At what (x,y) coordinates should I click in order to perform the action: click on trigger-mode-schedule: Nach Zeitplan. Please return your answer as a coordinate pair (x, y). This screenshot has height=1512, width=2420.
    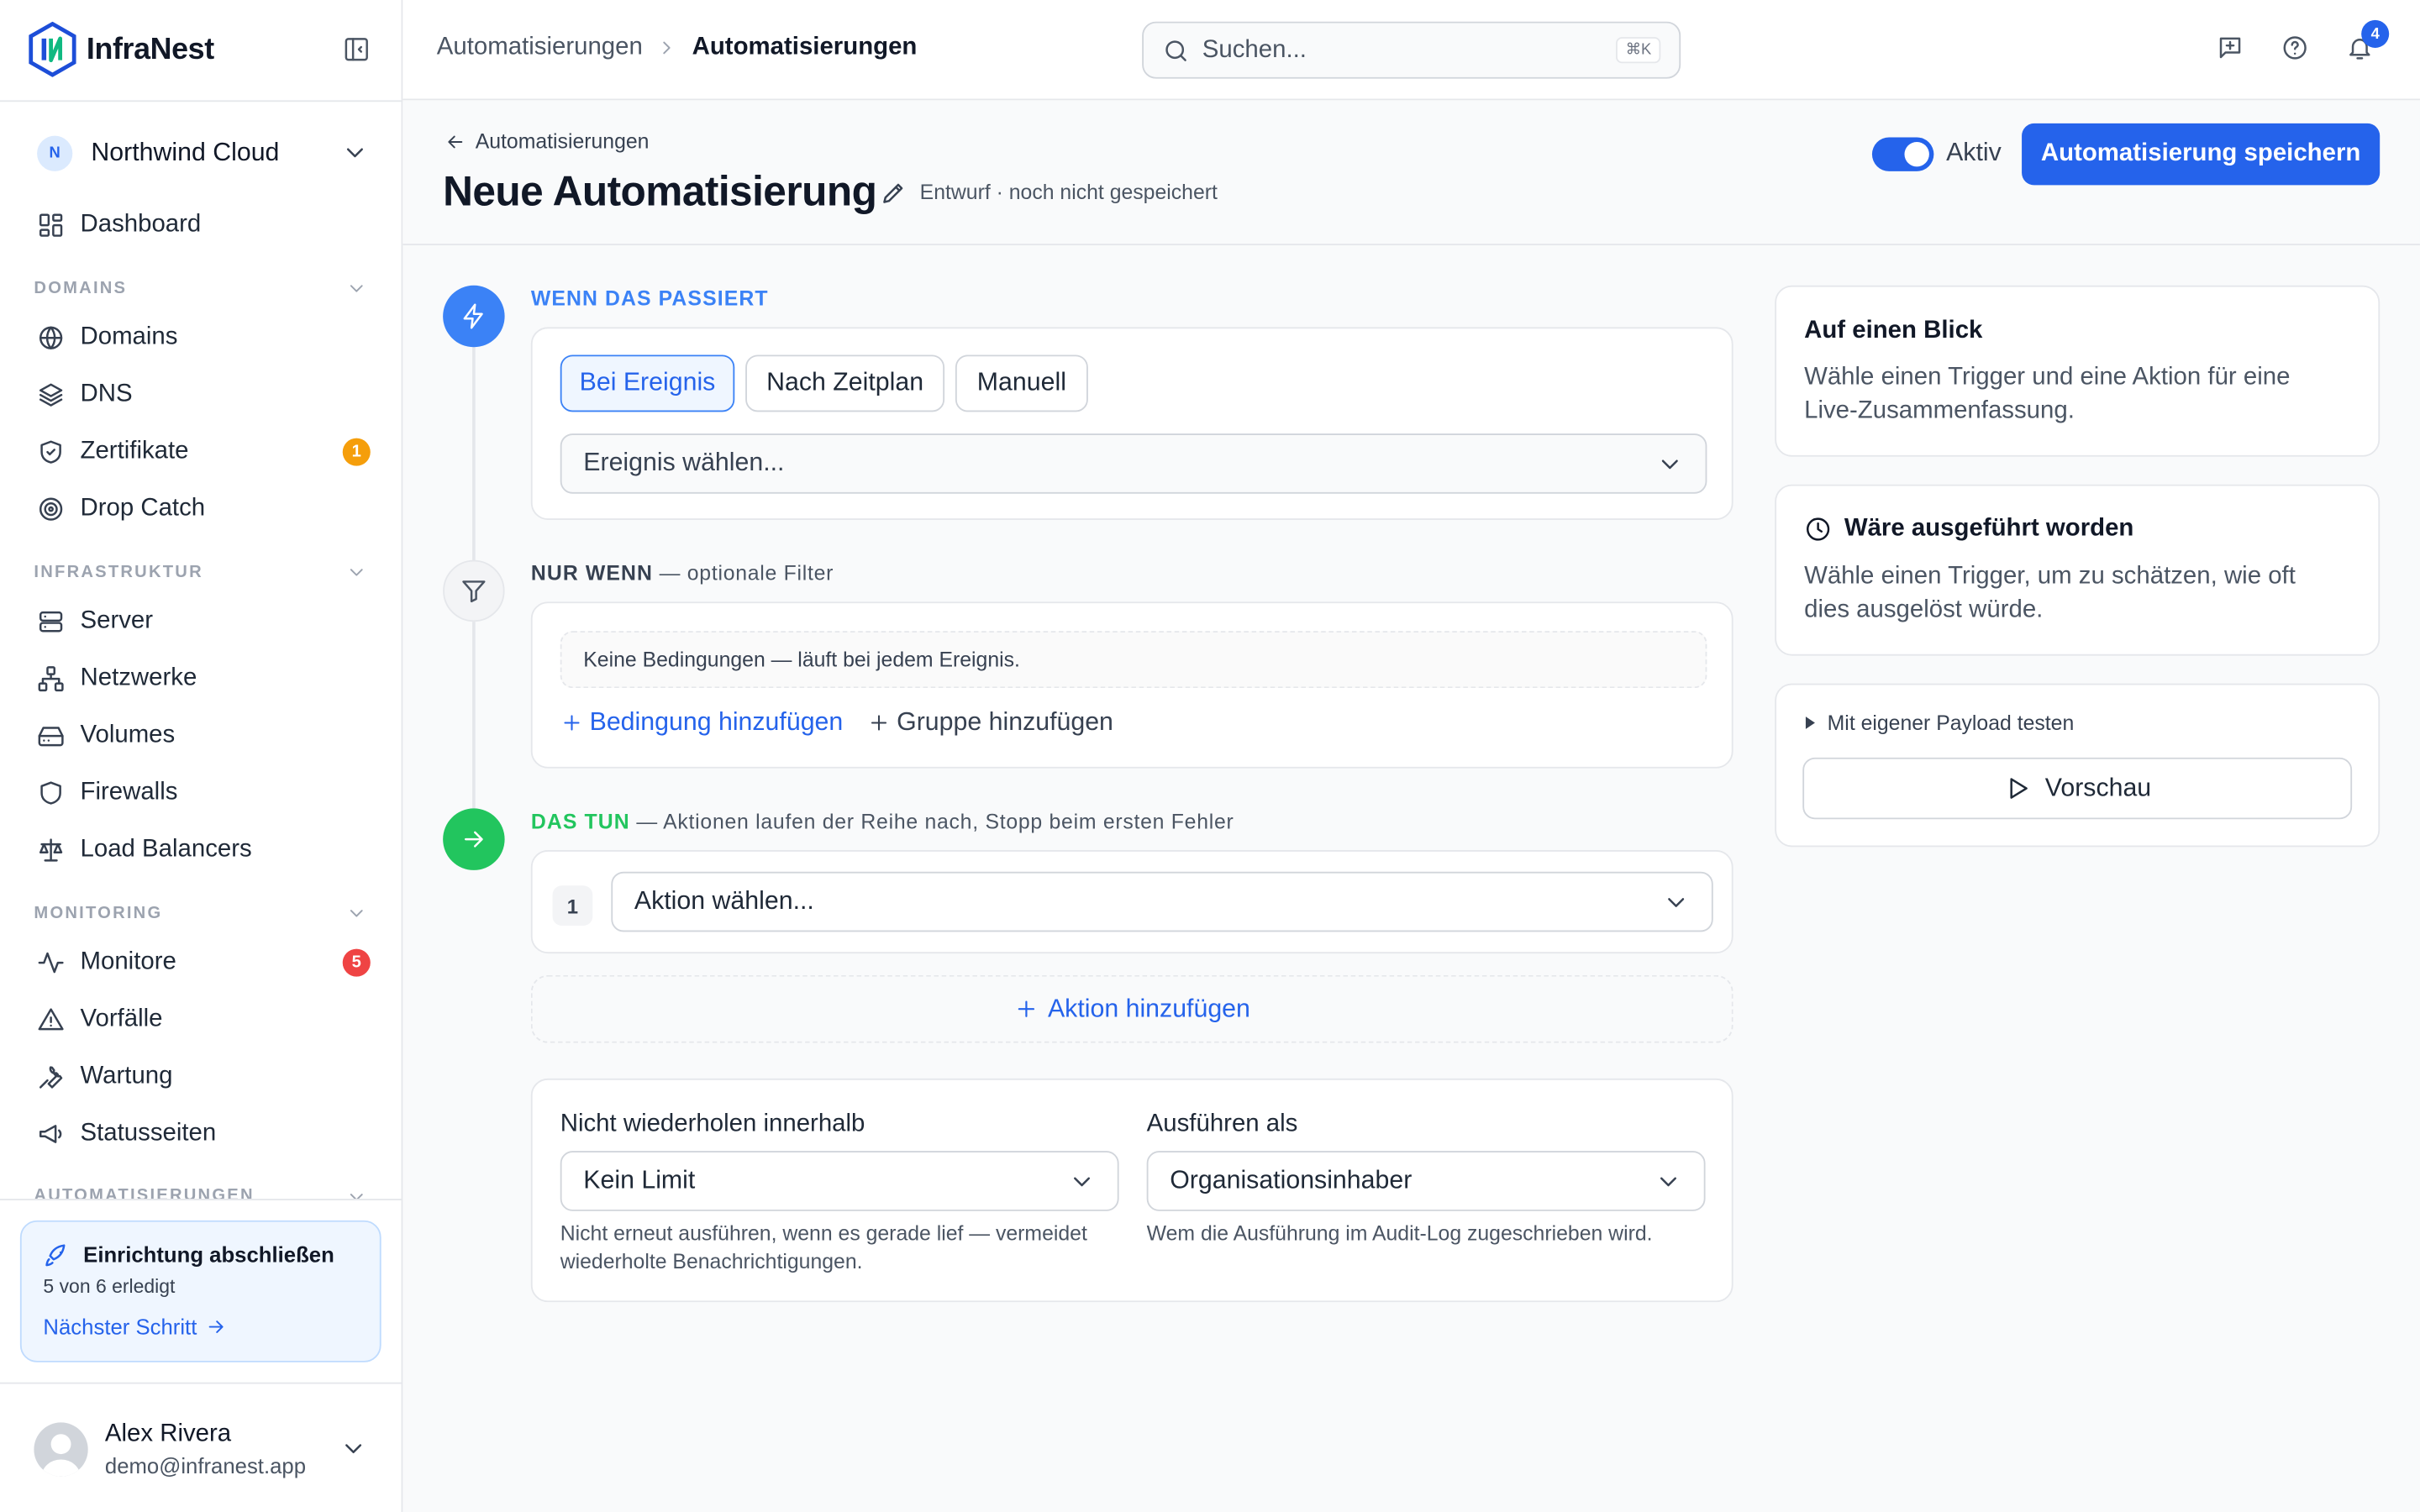
    Looking at the image, I should click on (845, 383).